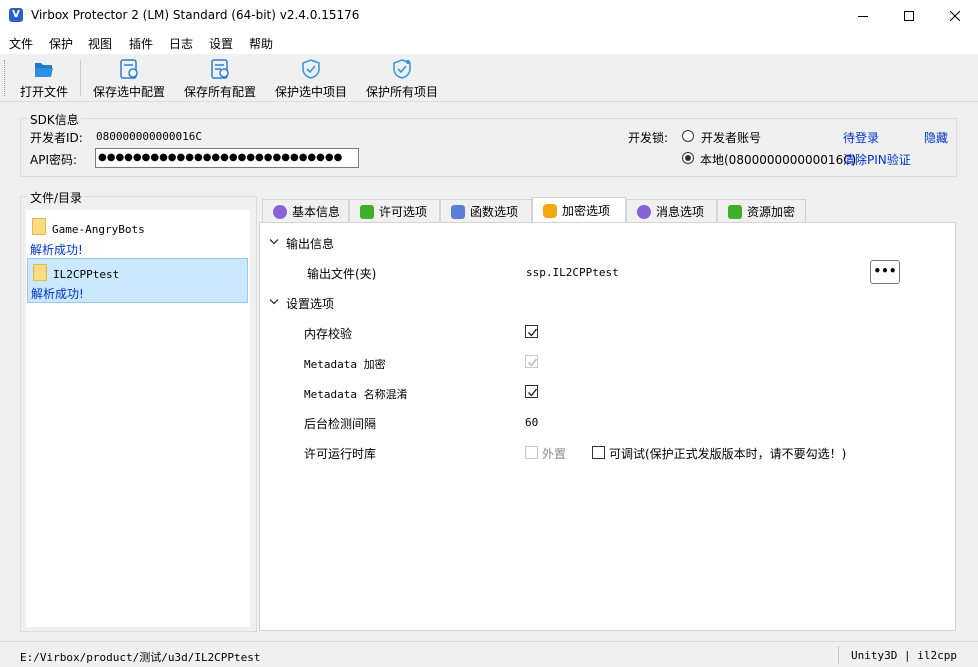 Image resolution: width=978 pixels, height=667 pixels. Describe the element at coordinates (904, 655) in the screenshot. I see `status-engine: Unity3D | il2cpp` at that location.